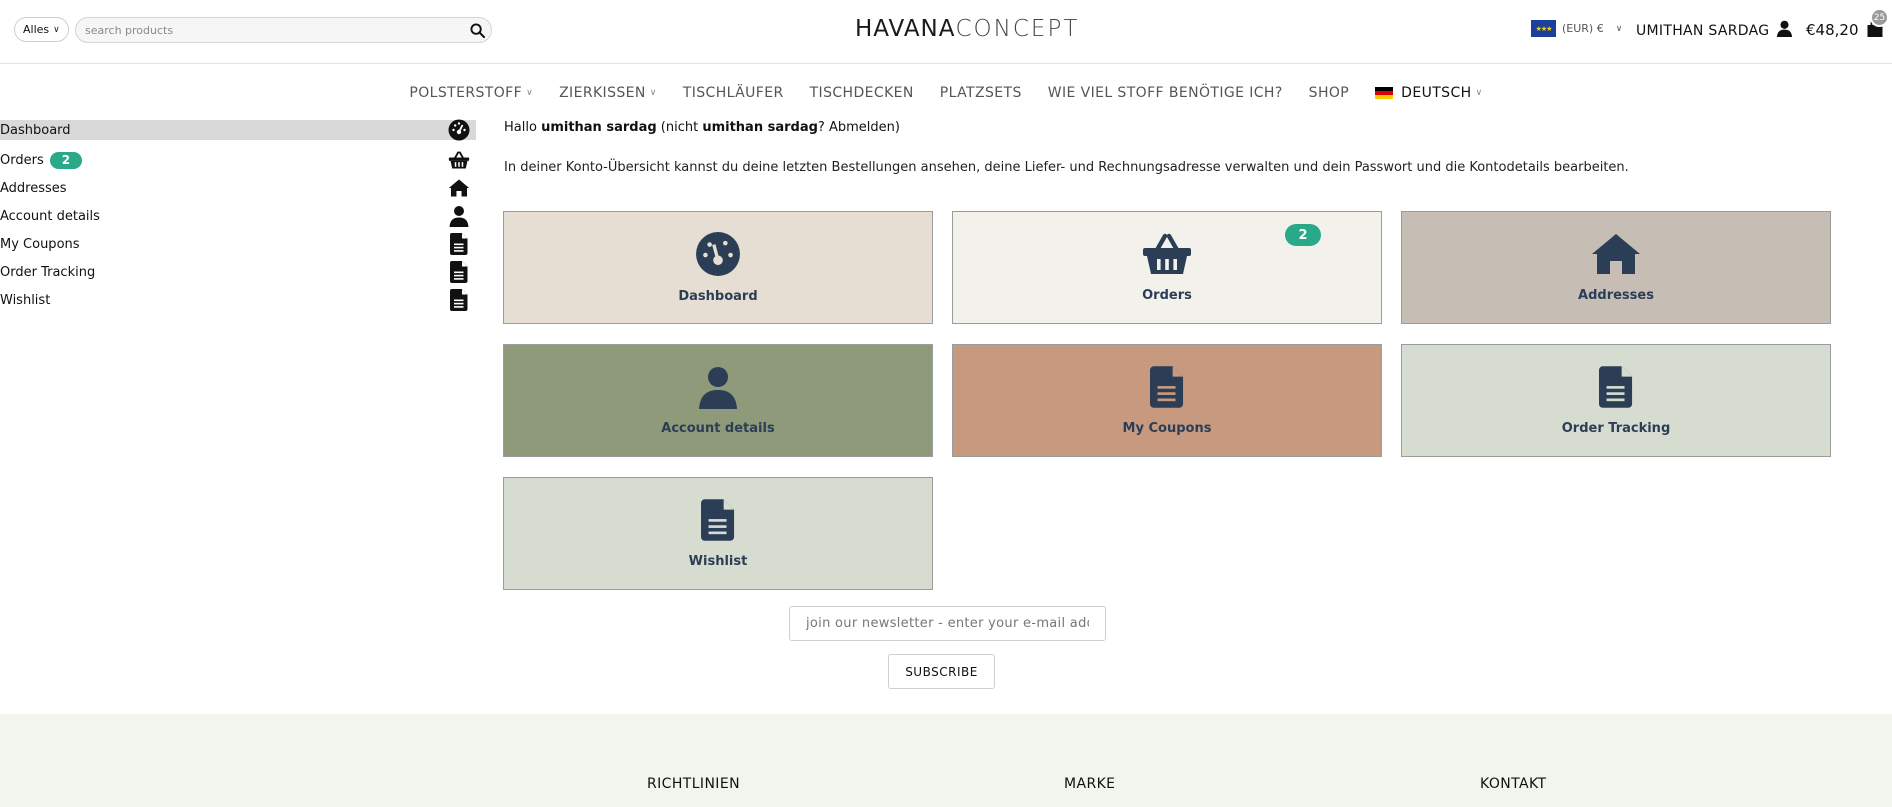 This screenshot has height=807, width=1892. I want to click on sidebar-item-label: My Coupons, so click(40, 244).